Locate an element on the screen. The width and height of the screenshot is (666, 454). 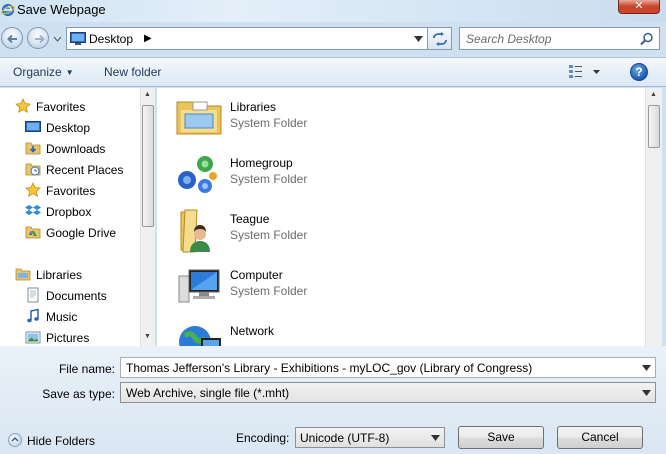
list-item-teague: Teague System Folder is located at coordinates (325, 227).